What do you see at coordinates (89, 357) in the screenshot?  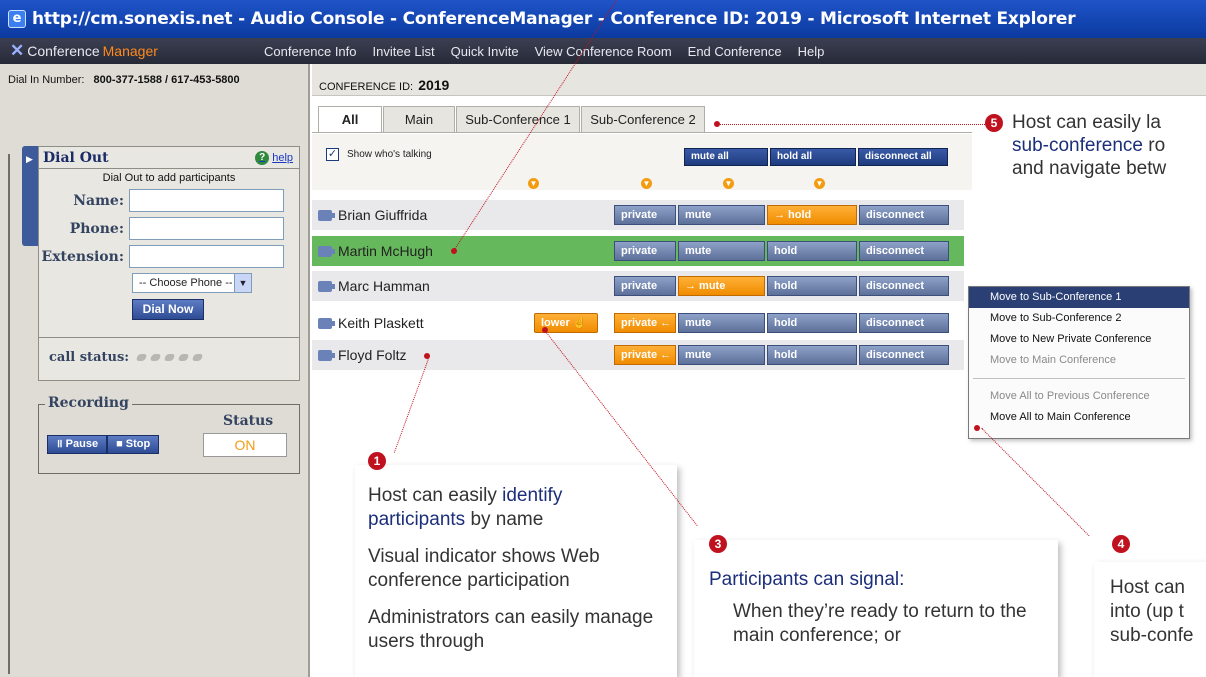 I see `call-status-label: call status:` at bounding box center [89, 357].